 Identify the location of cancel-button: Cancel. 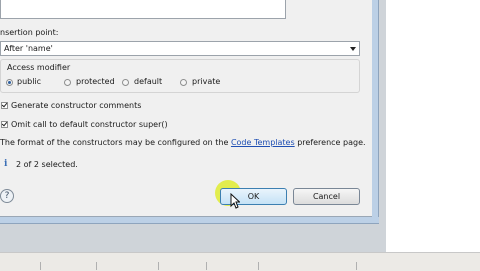
(326, 196).